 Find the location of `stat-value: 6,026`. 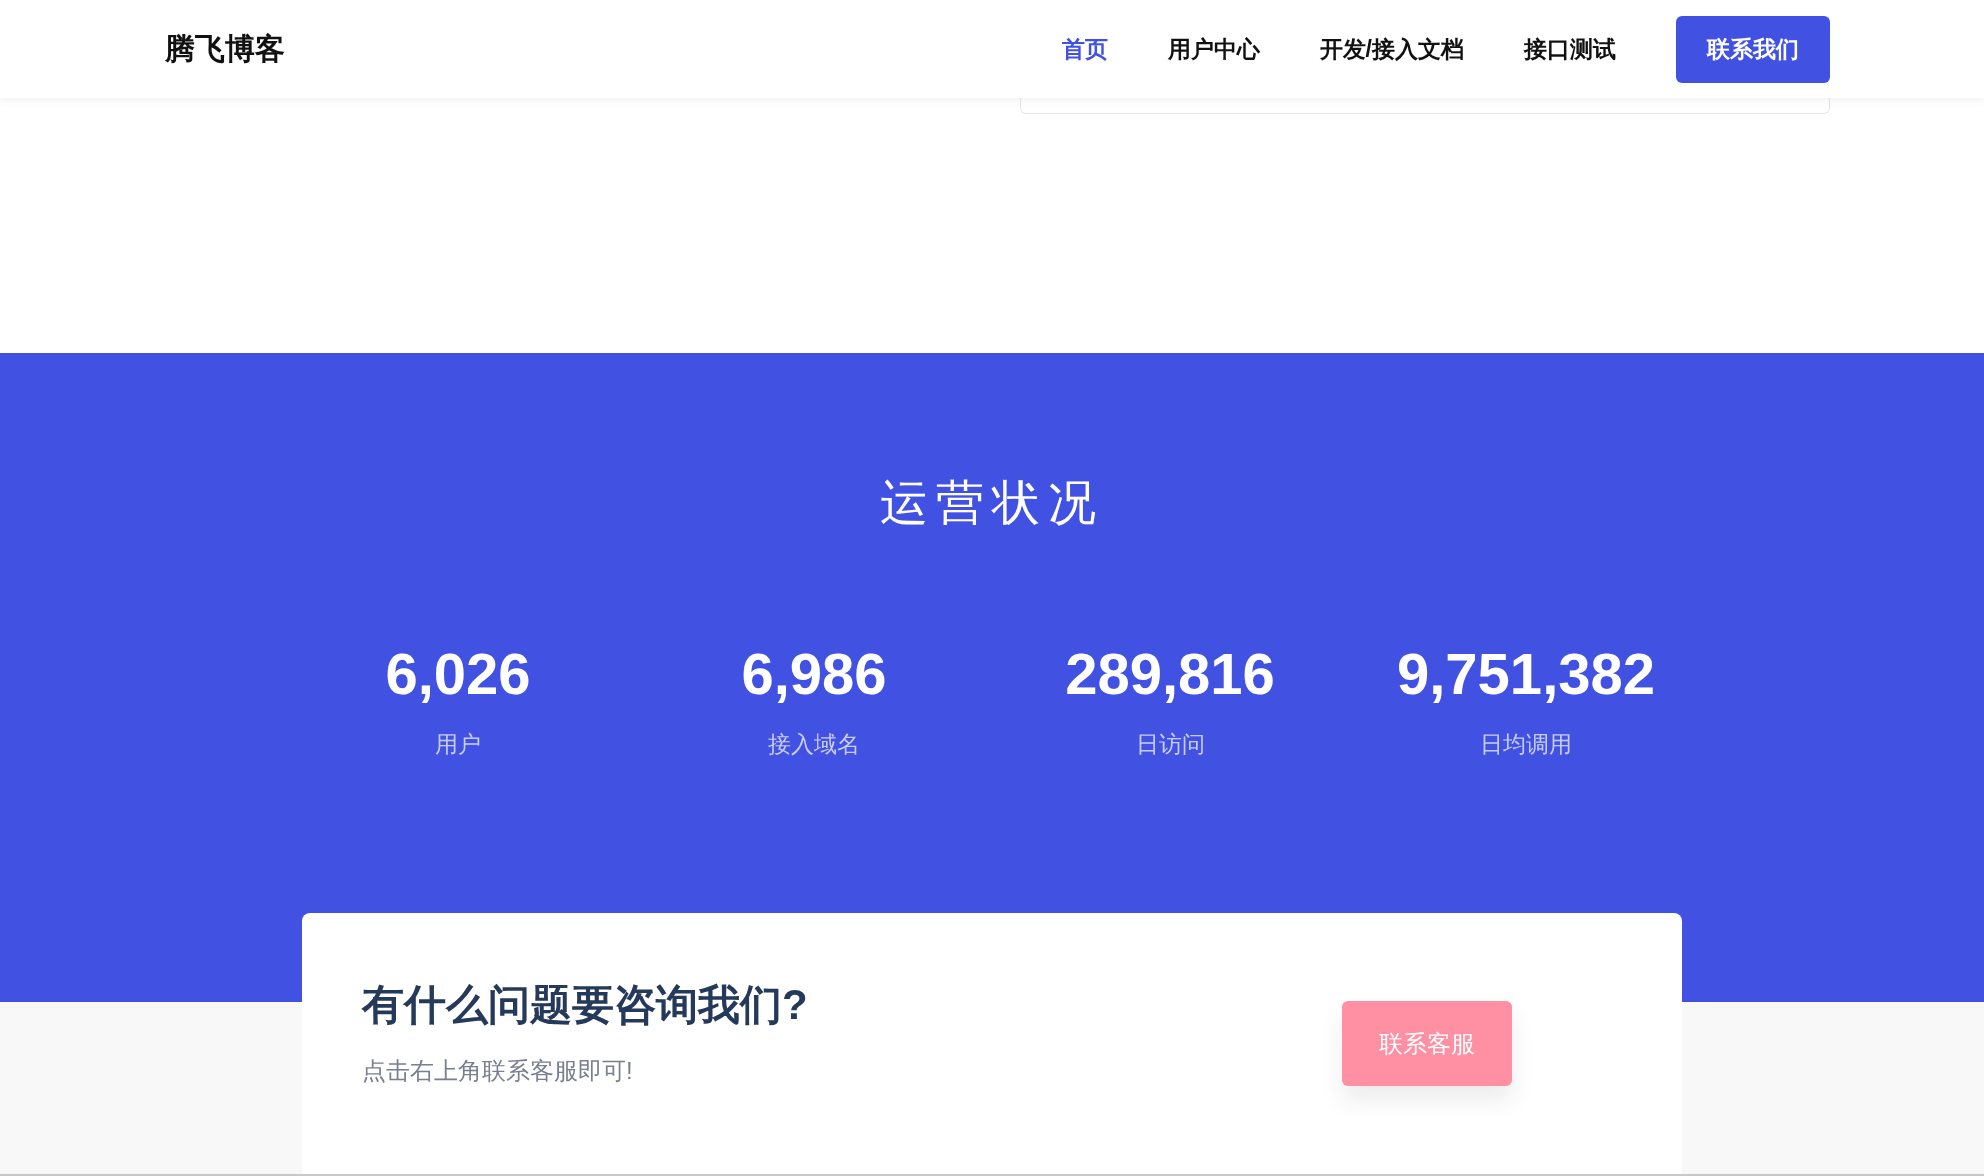

stat-value: 6,026 is located at coordinates (458, 673).